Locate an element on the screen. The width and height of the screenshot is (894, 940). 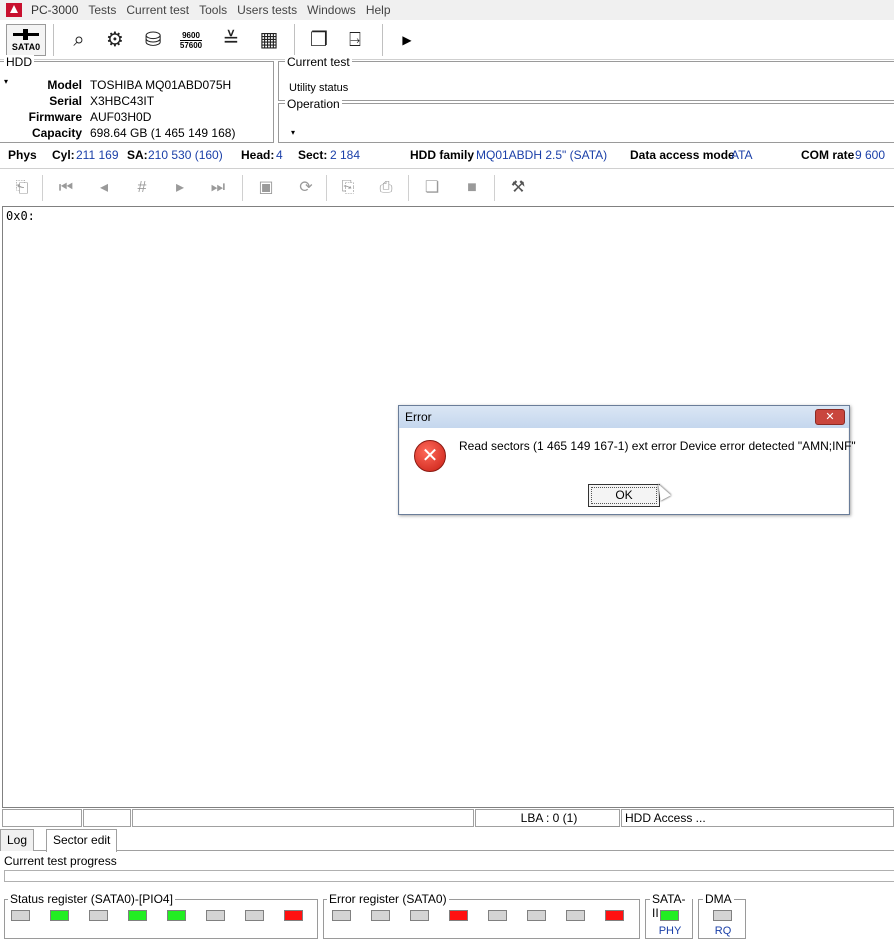
phys-label: Phys is located at coordinates (22, 155).